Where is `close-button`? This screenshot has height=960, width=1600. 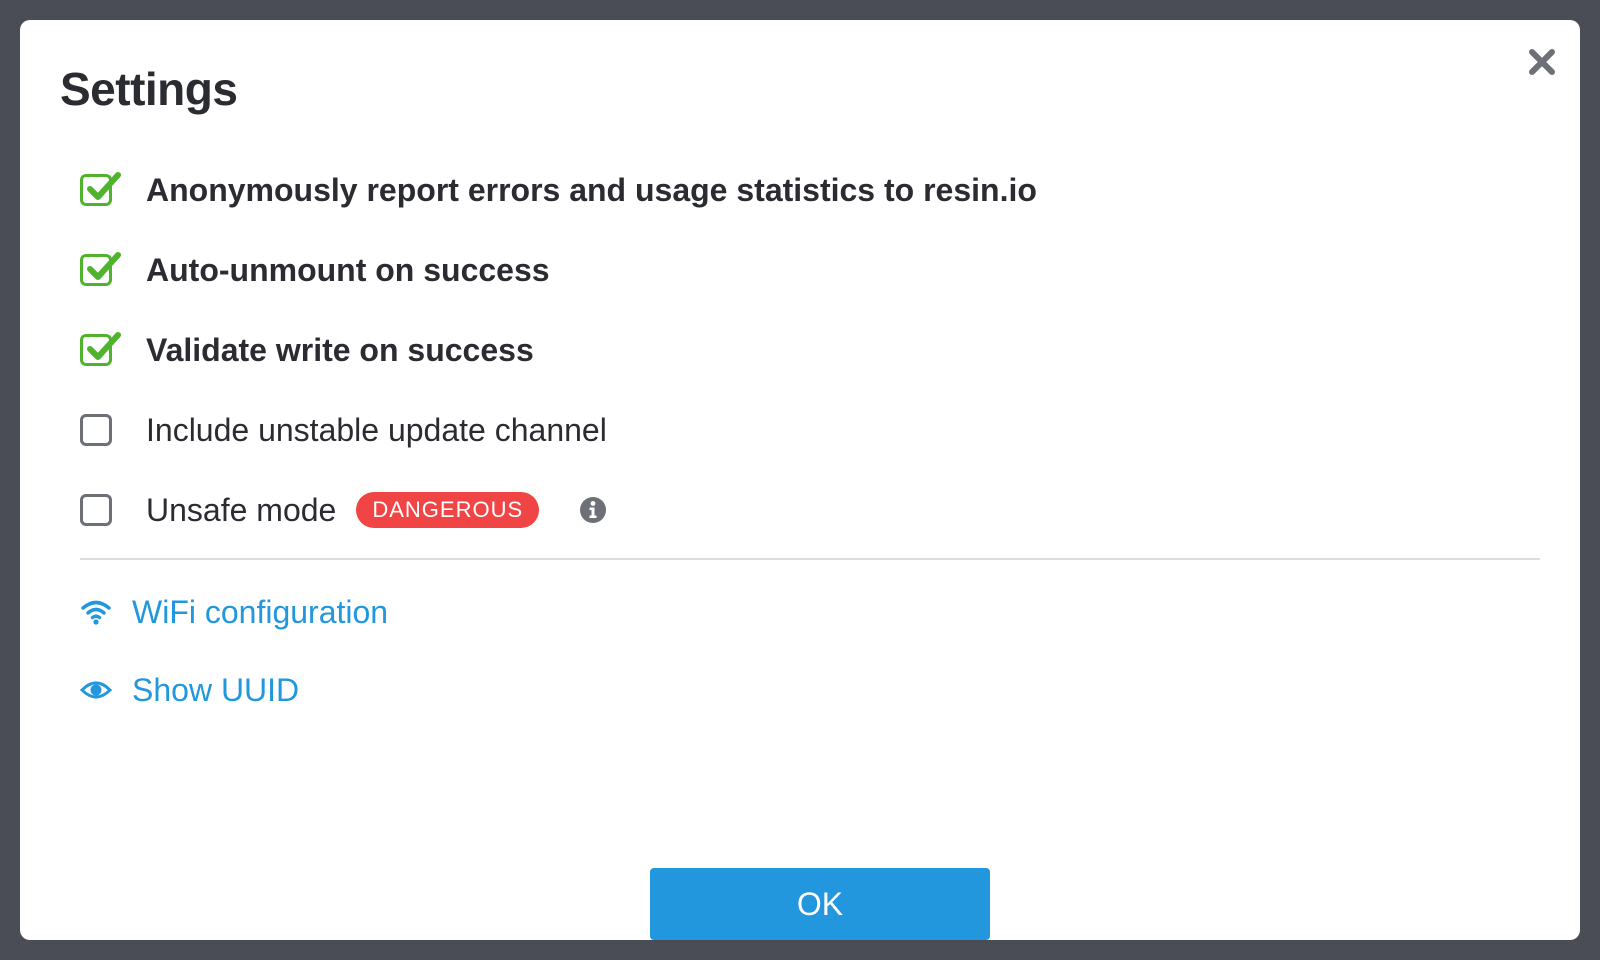
close-button is located at coordinates (1542, 62).